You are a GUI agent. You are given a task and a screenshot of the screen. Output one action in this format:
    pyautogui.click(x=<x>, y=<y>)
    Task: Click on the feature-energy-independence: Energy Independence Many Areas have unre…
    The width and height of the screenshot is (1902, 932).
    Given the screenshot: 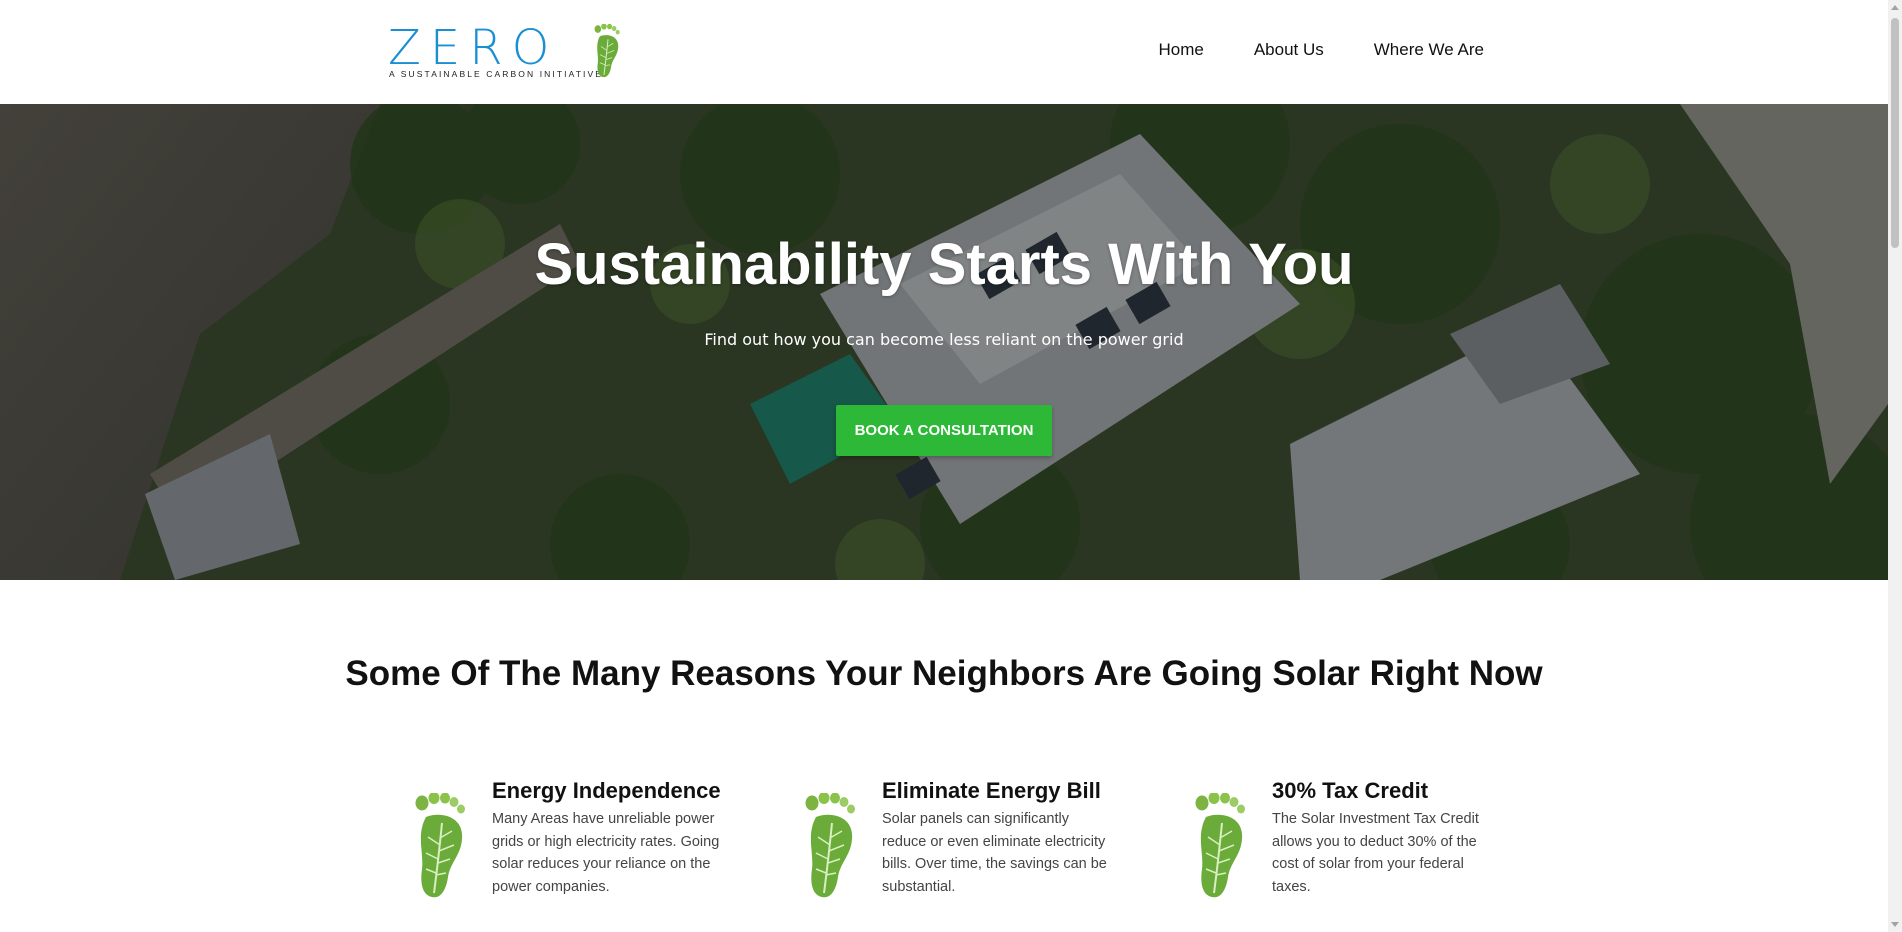 What is the action you would take?
    pyautogui.click(x=573, y=843)
    